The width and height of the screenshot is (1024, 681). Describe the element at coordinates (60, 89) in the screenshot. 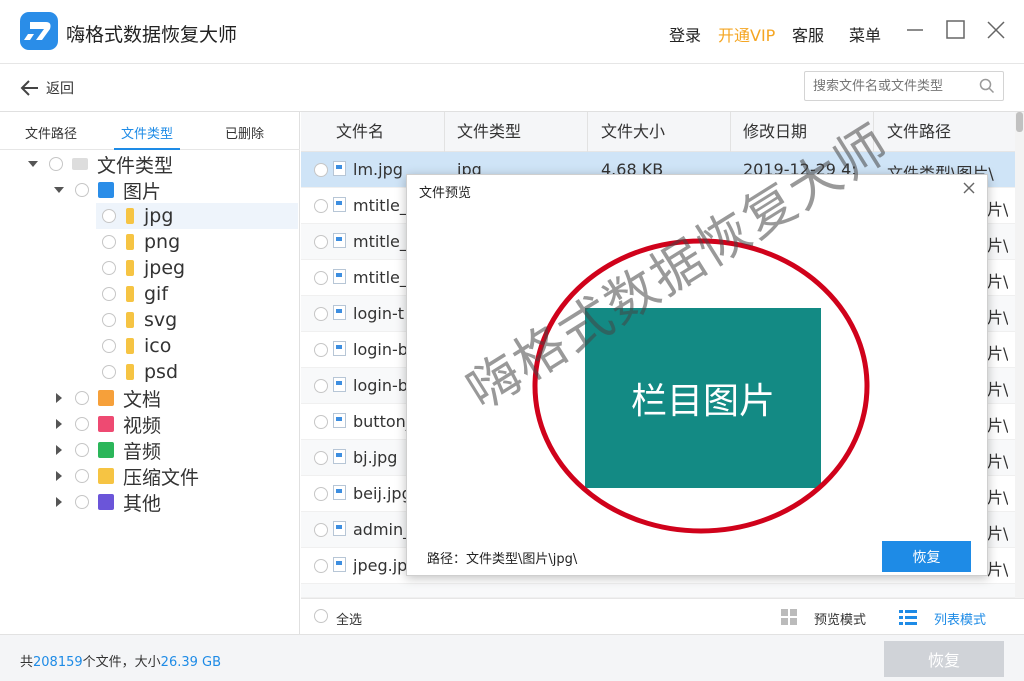

I see `back-label: 返回` at that location.